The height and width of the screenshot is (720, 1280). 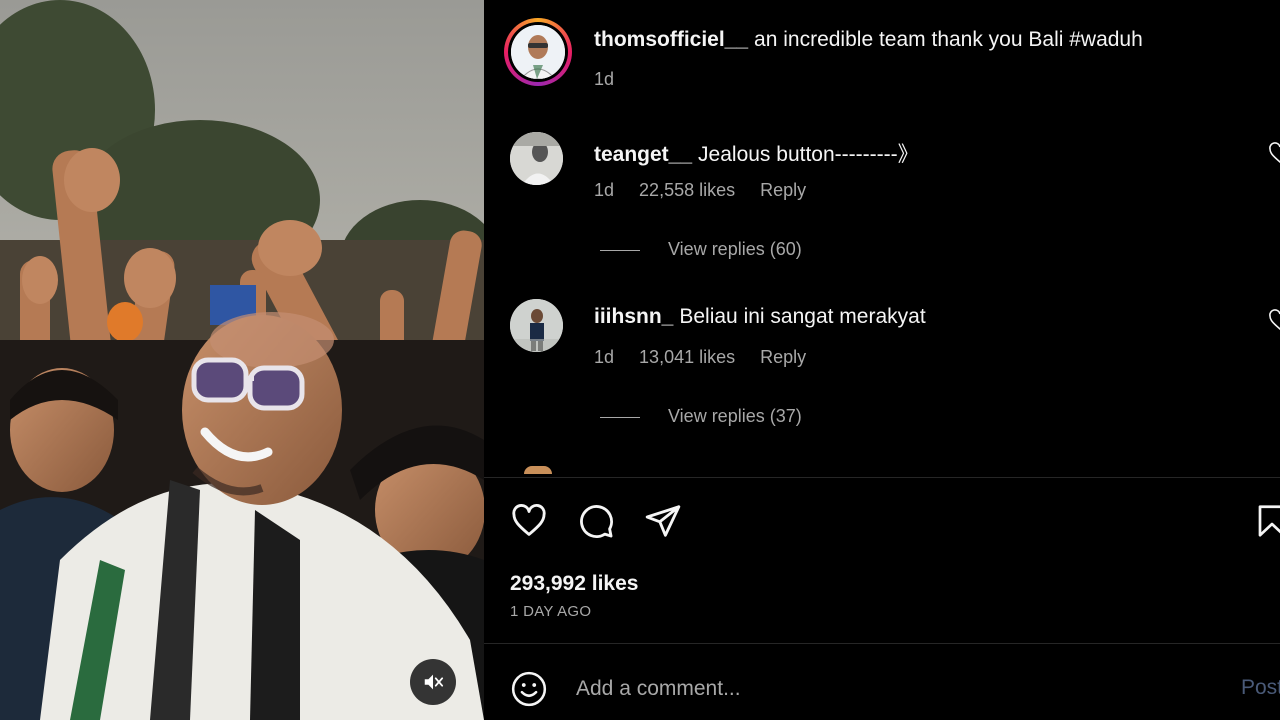 What do you see at coordinates (735, 249) in the screenshot?
I see `view-replies-label: View replies (60)` at bounding box center [735, 249].